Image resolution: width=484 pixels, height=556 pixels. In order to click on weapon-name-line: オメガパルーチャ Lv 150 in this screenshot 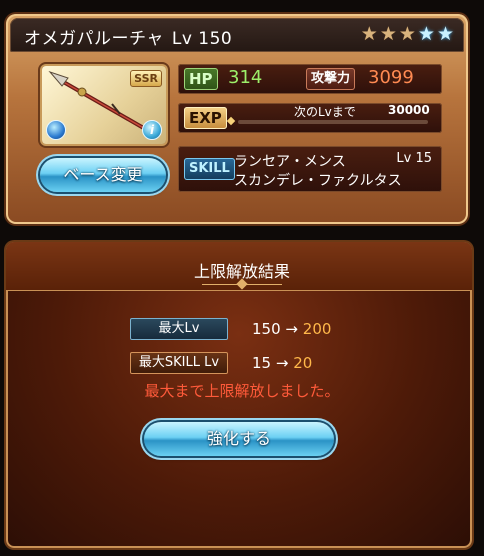, I will do `click(128, 36)`.